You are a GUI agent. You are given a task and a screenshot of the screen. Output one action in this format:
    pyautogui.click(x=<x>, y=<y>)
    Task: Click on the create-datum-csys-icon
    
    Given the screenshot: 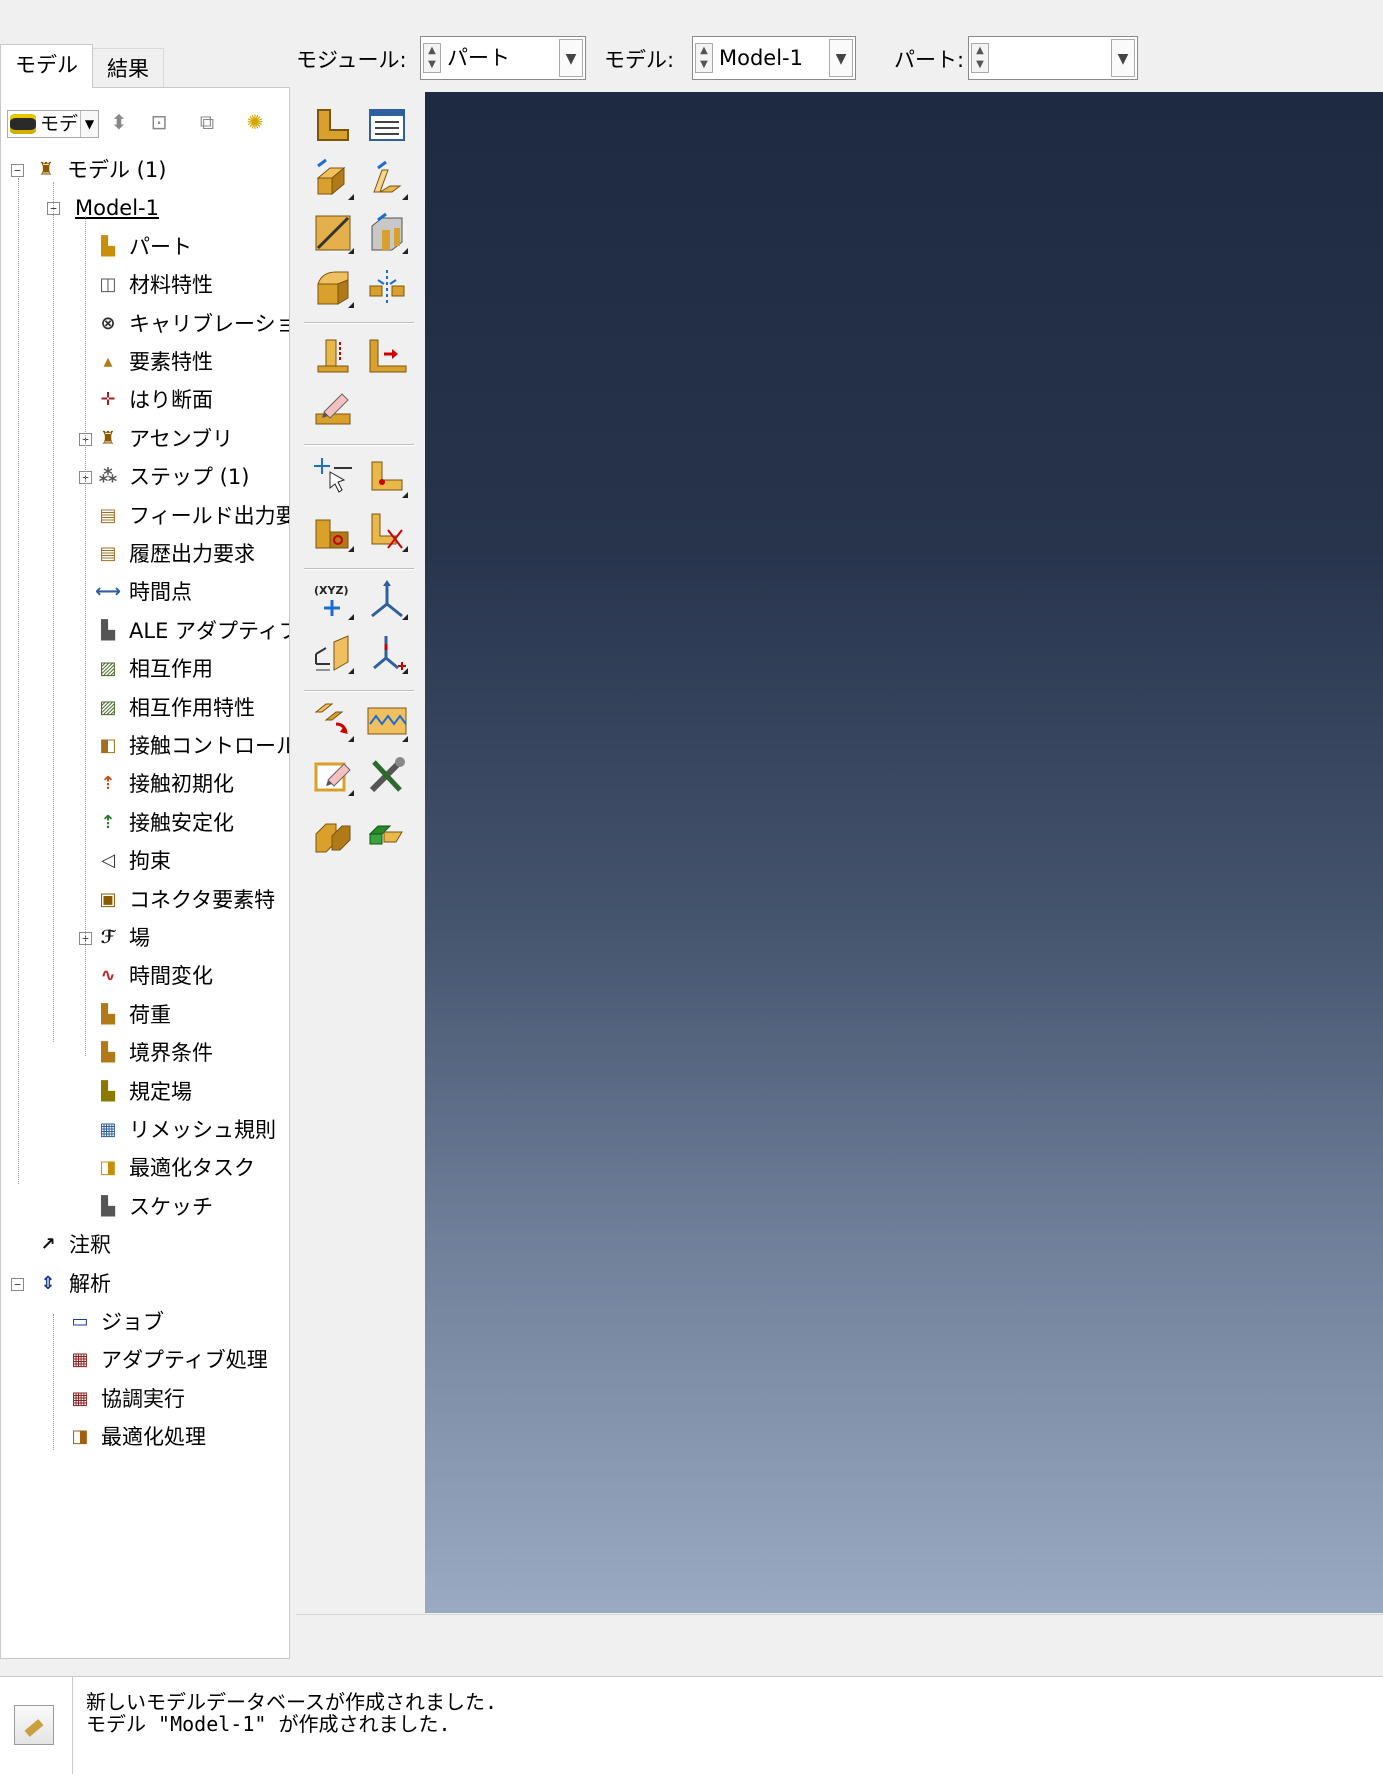 What is the action you would take?
    pyautogui.click(x=387, y=653)
    